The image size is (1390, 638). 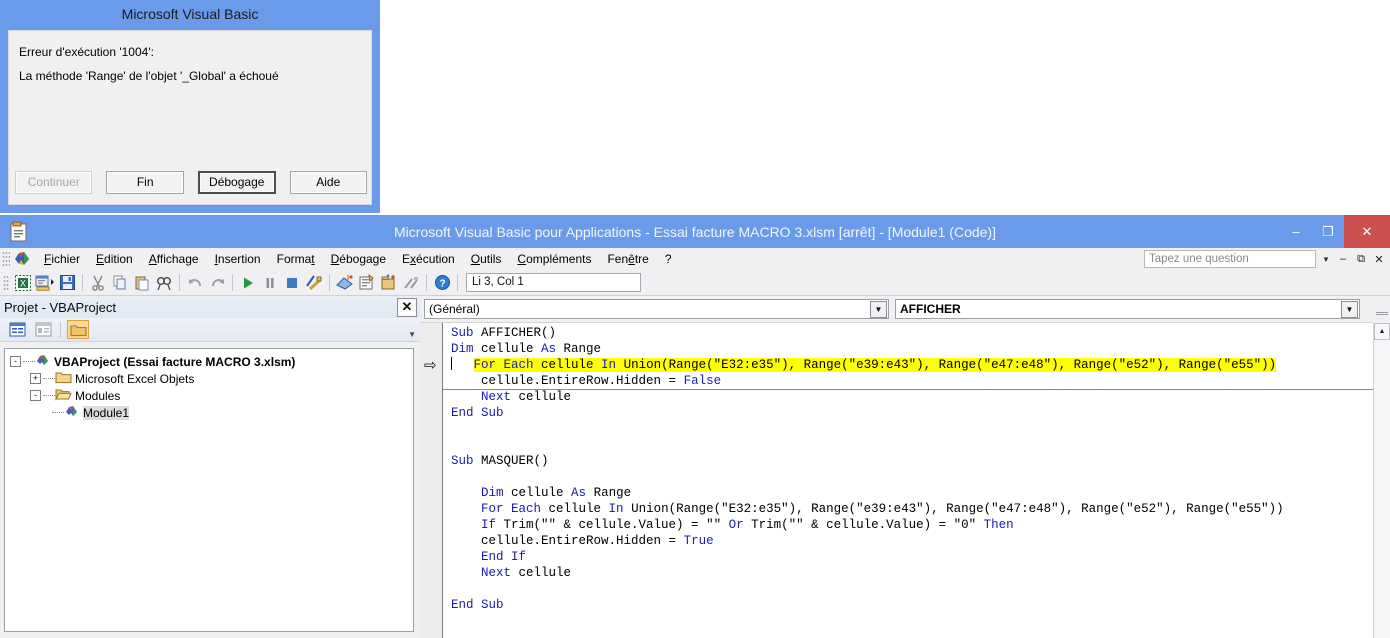 I want to click on error-dialog-buttons: Continuer Fin Débogage Aide, so click(x=191, y=182).